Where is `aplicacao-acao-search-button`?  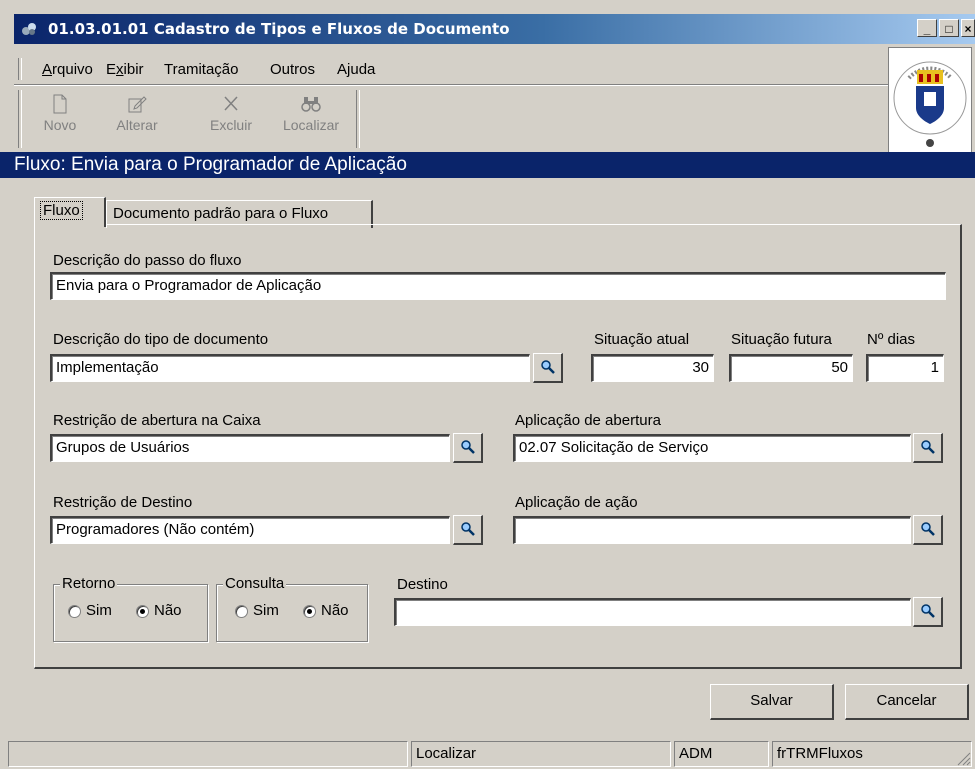
aplicacao-acao-search-button is located at coordinates (928, 530).